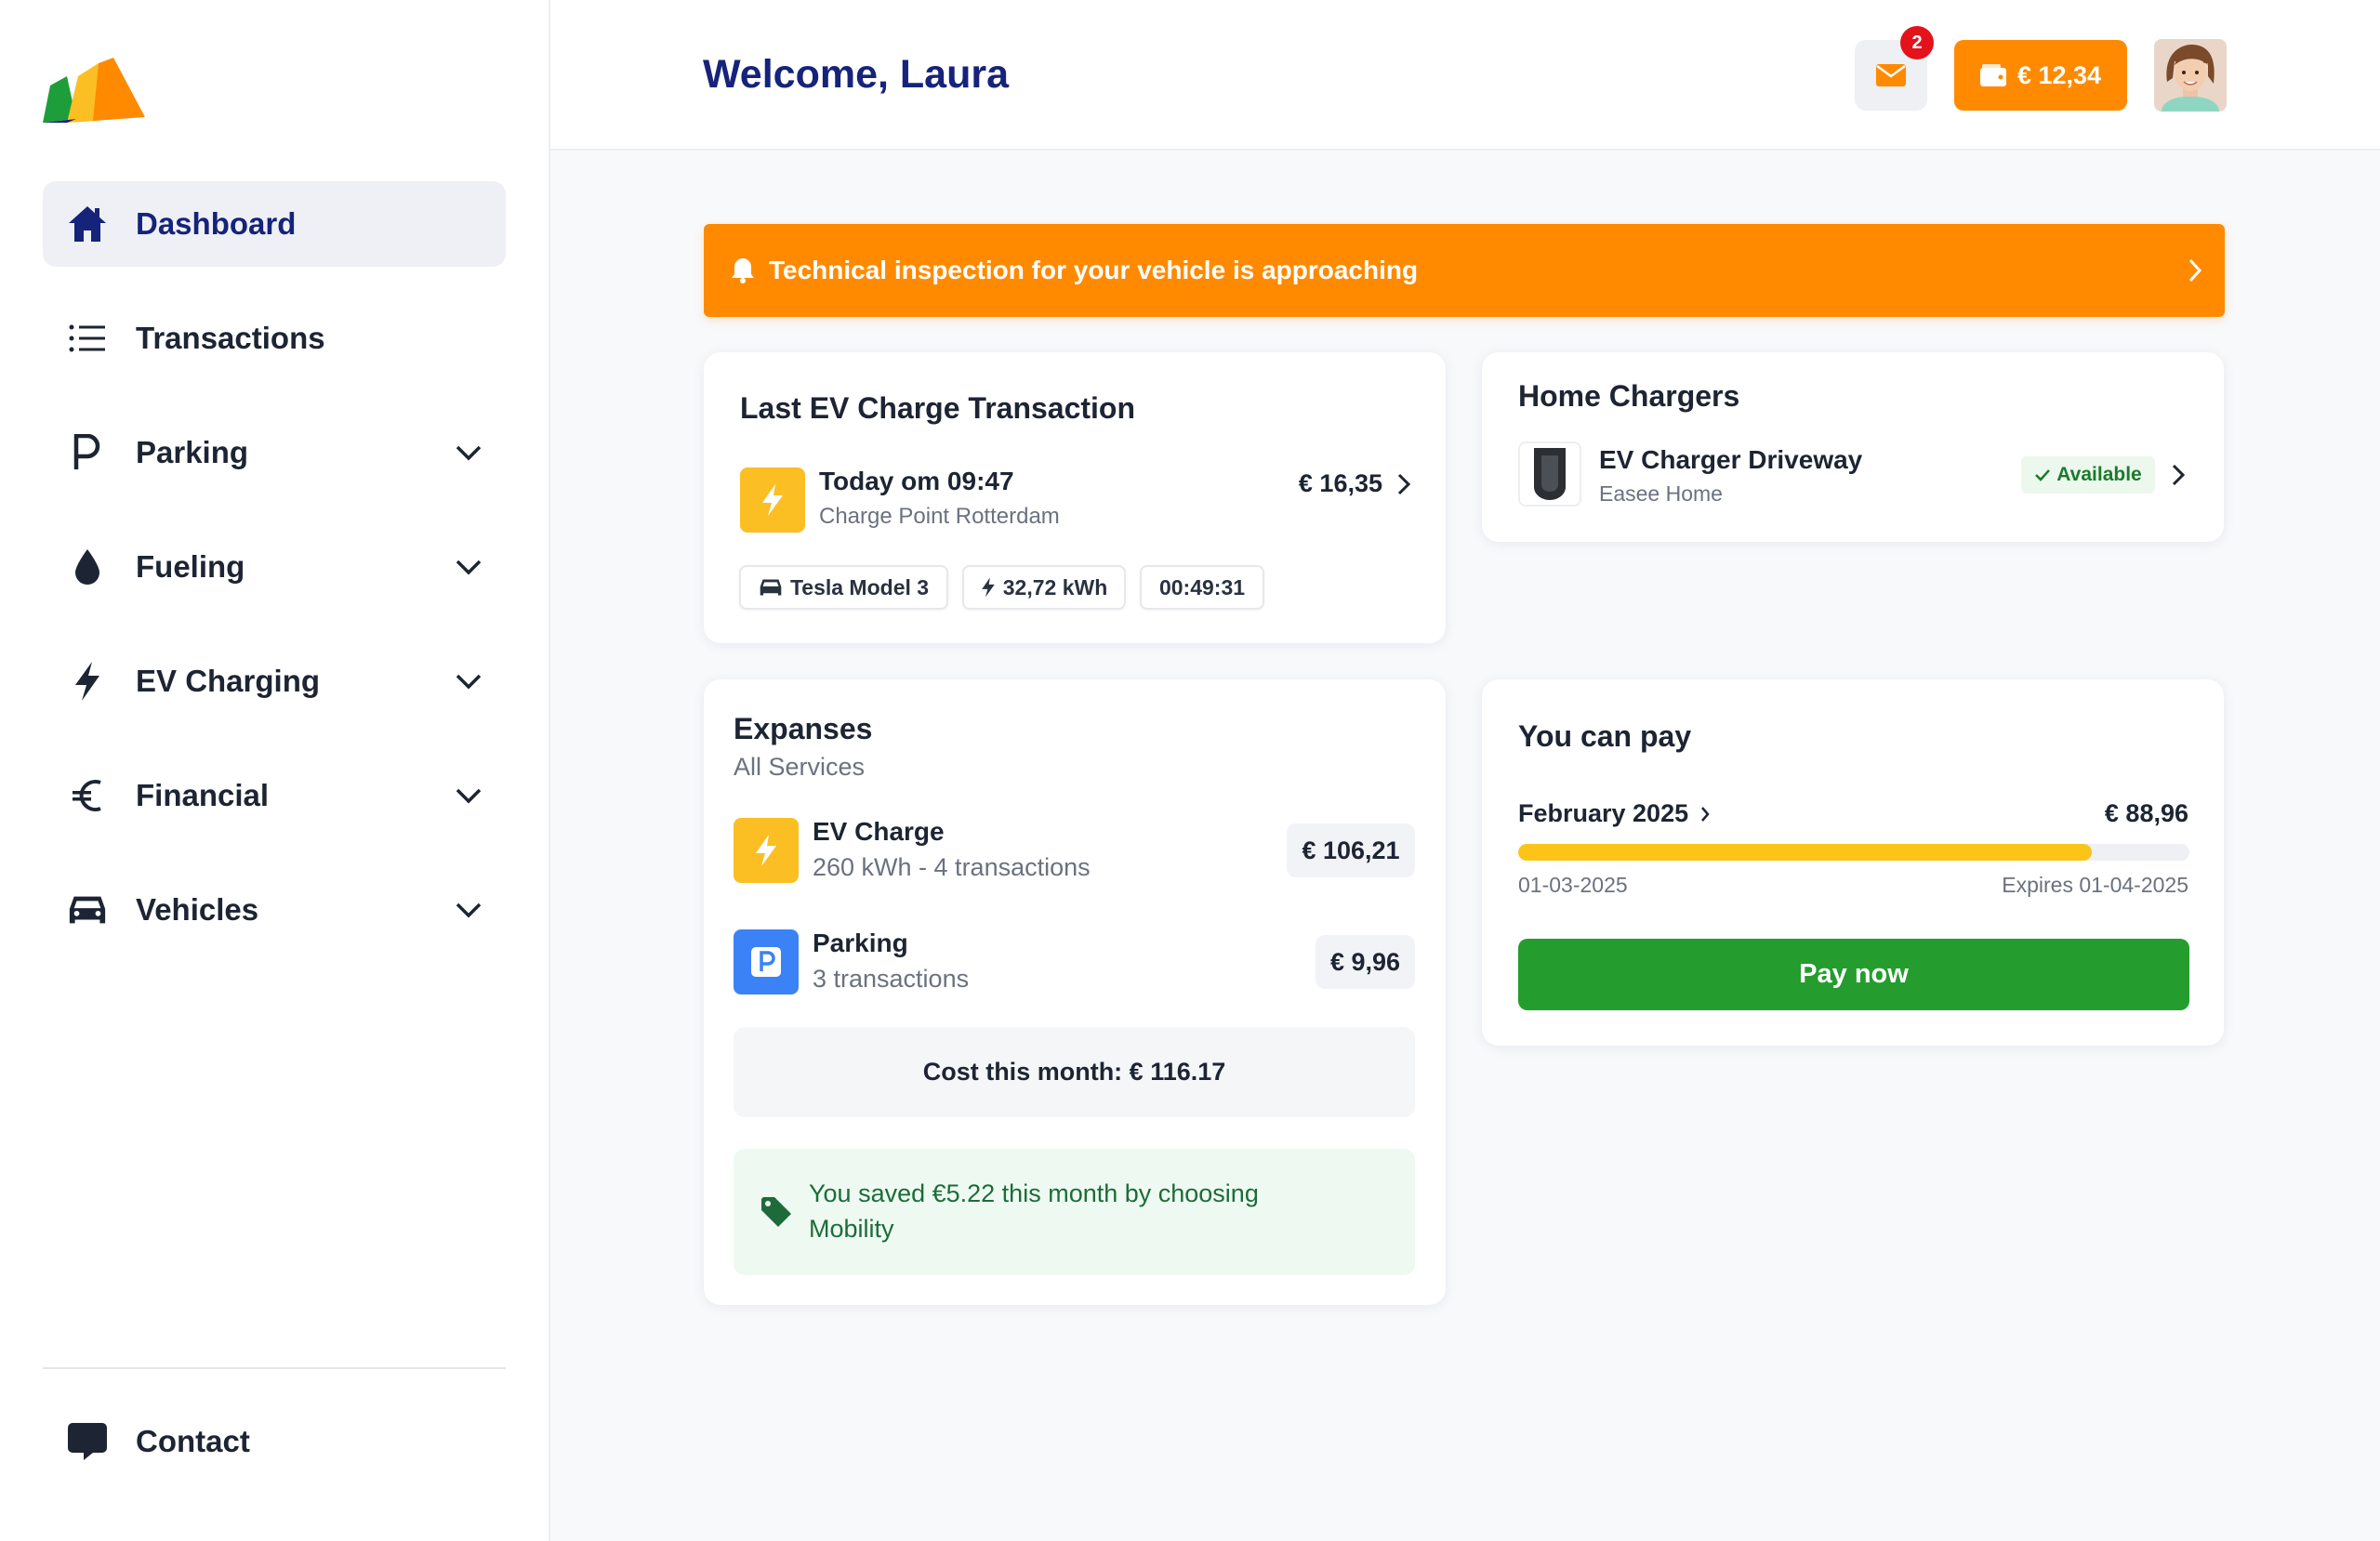 The width and height of the screenshot is (2380, 1541). What do you see at coordinates (228, 681) in the screenshot?
I see `sidebar-item-label: EV Charging` at bounding box center [228, 681].